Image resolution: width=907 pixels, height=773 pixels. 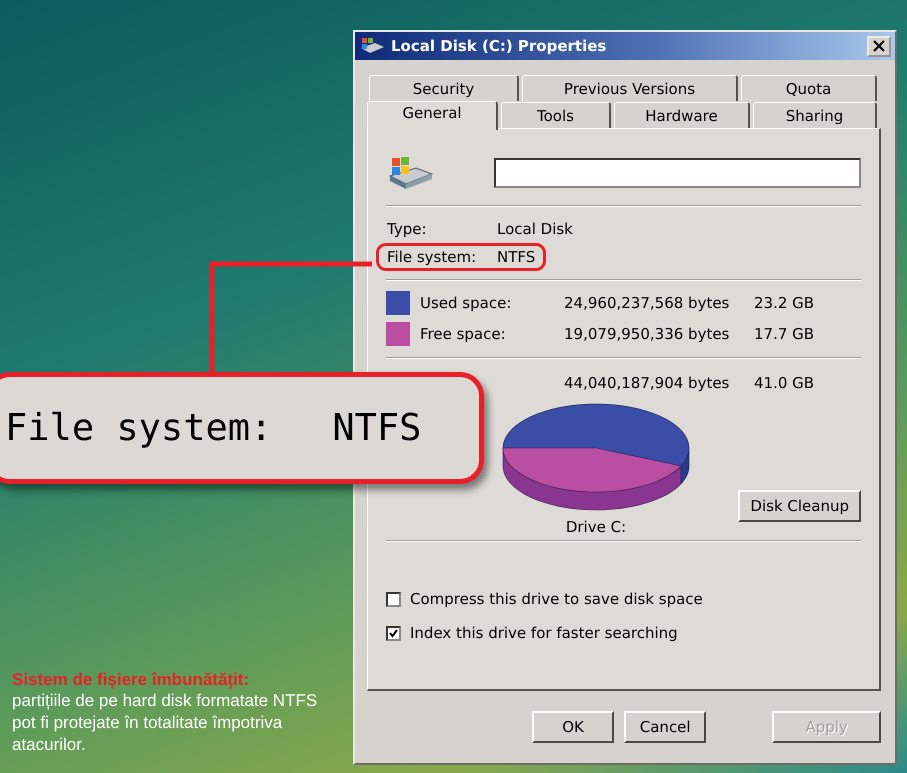 I want to click on tab: Hardware, so click(x=682, y=115).